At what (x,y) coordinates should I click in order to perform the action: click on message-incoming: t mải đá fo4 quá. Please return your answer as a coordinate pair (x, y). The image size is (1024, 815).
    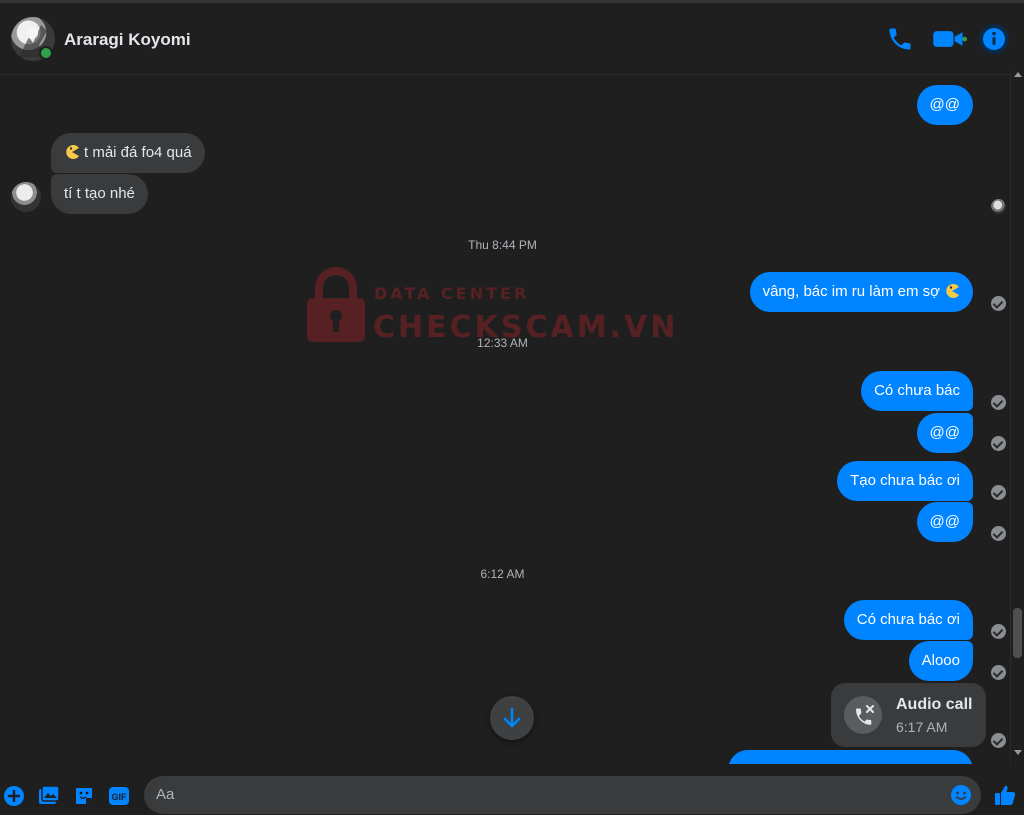
    Looking at the image, I should click on (128, 153).